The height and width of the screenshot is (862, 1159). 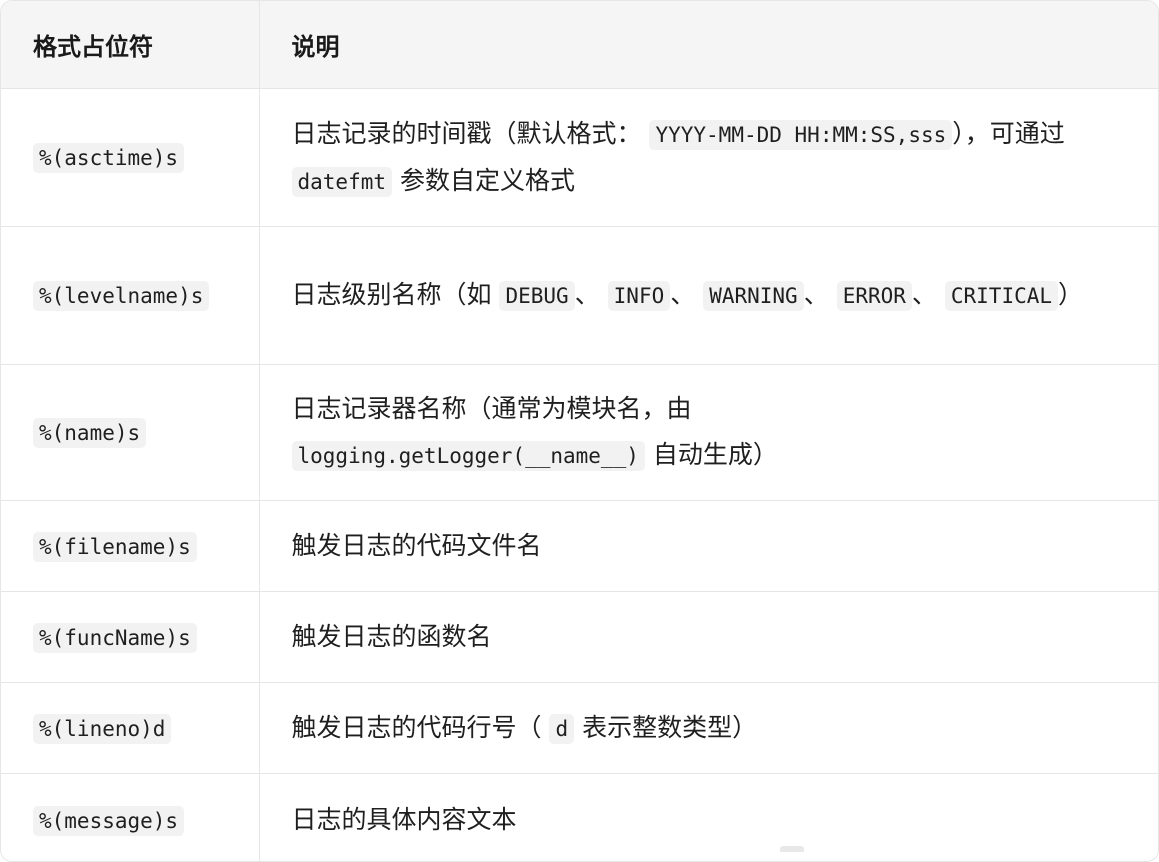 I want to click on table-row: %(filename)s 触发日志的代码文件名, so click(x=579, y=546).